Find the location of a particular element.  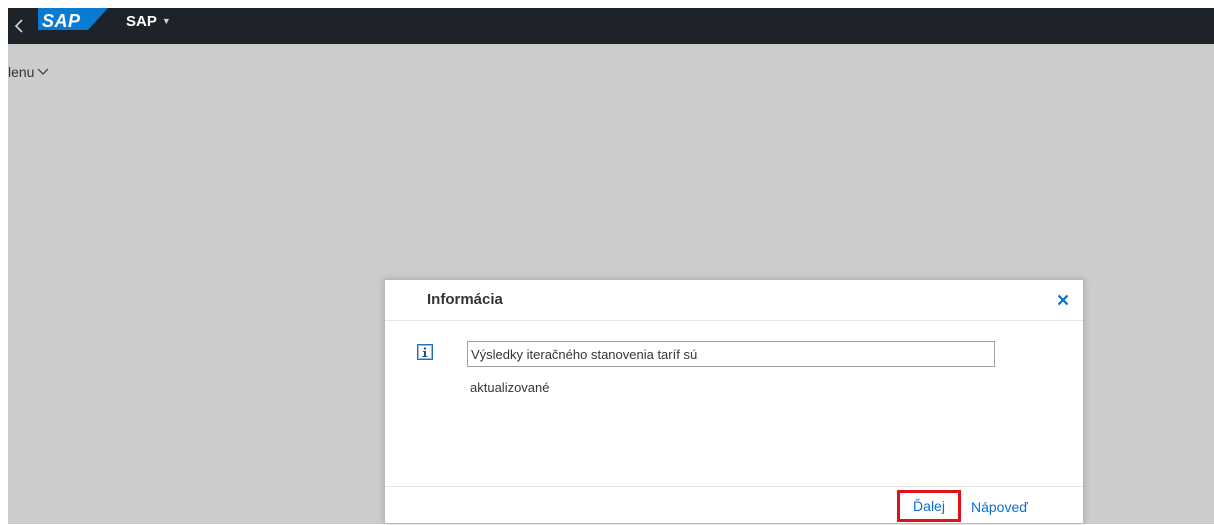

menu-button: lenu is located at coordinates (28, 72).